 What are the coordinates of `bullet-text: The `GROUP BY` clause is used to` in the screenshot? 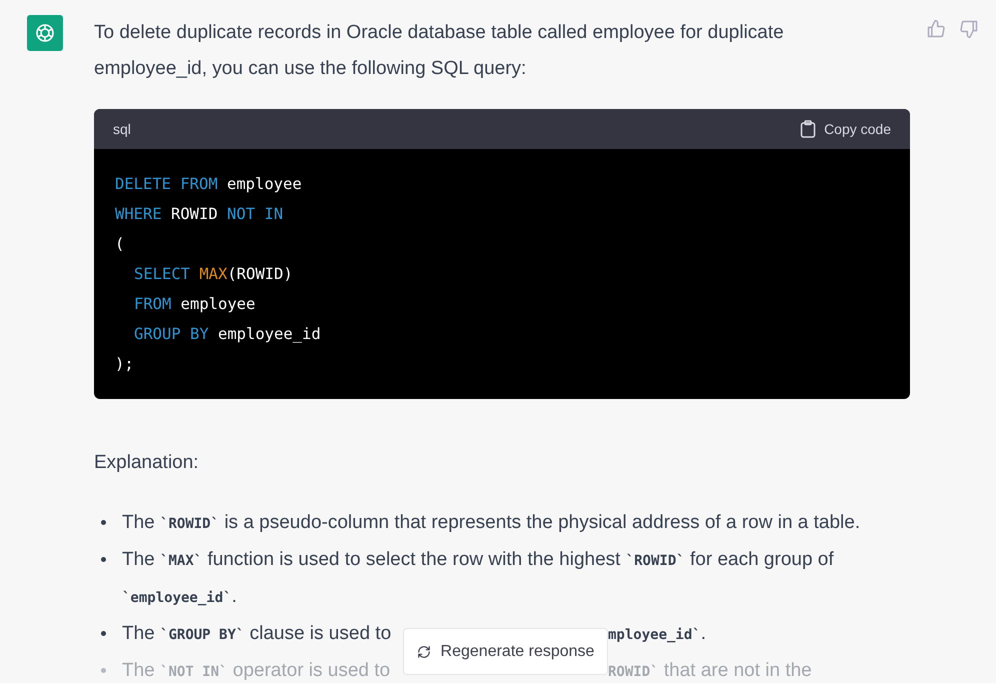 It's located at (257, 634).